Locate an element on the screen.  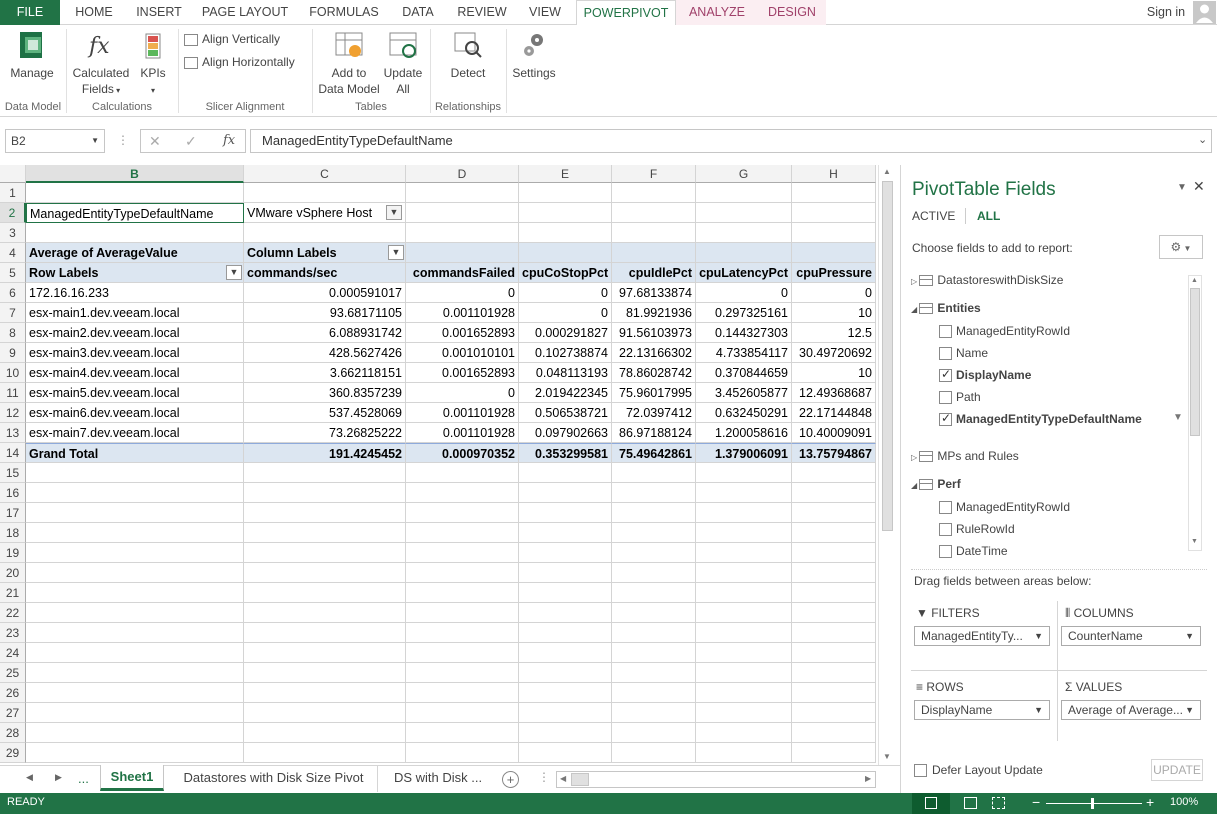
field-layout-button: ⚙ ▼ is located at coordinates (1181, 247).